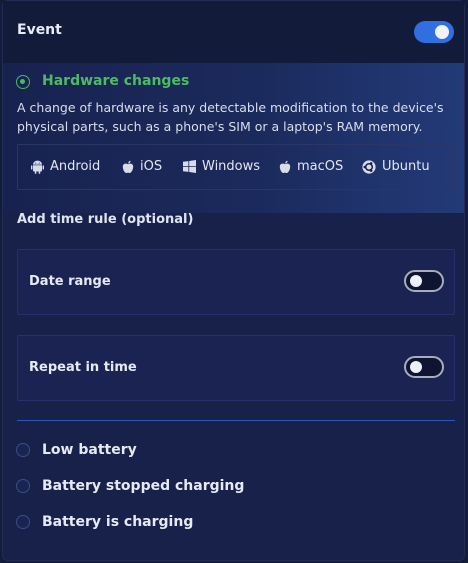  Describe the element at coordinates (70, 281) in the screenshot. I see `date-range-label: Date range` at that location.